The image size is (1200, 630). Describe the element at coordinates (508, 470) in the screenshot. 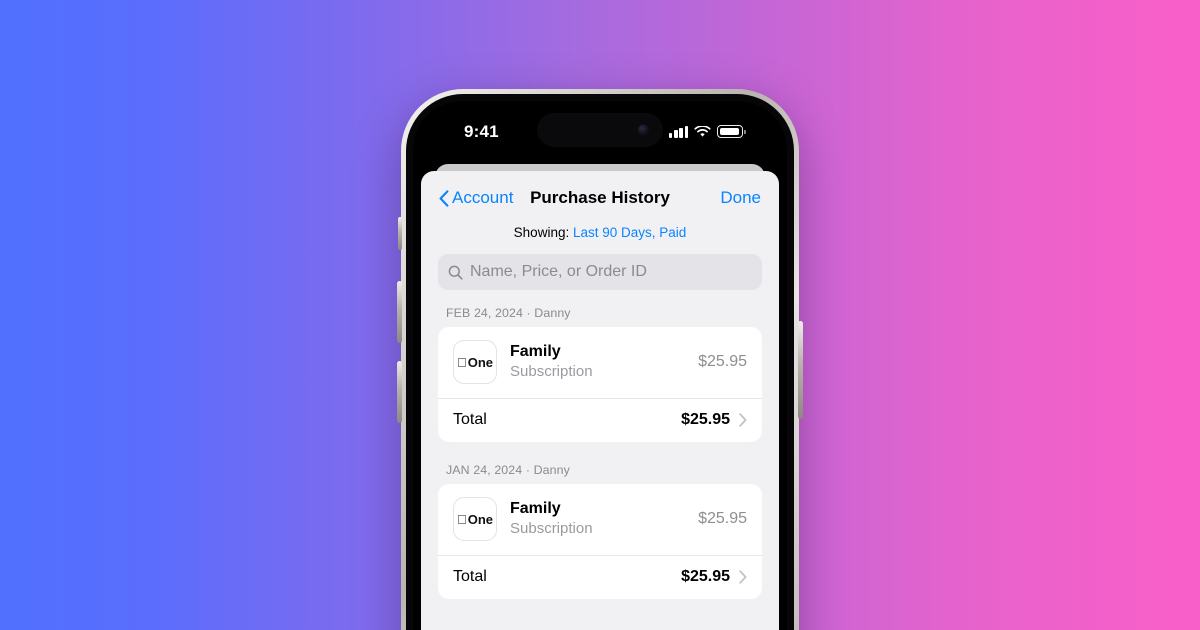

I see `group-header: JAN 24, 2024 · Danny` at that location.